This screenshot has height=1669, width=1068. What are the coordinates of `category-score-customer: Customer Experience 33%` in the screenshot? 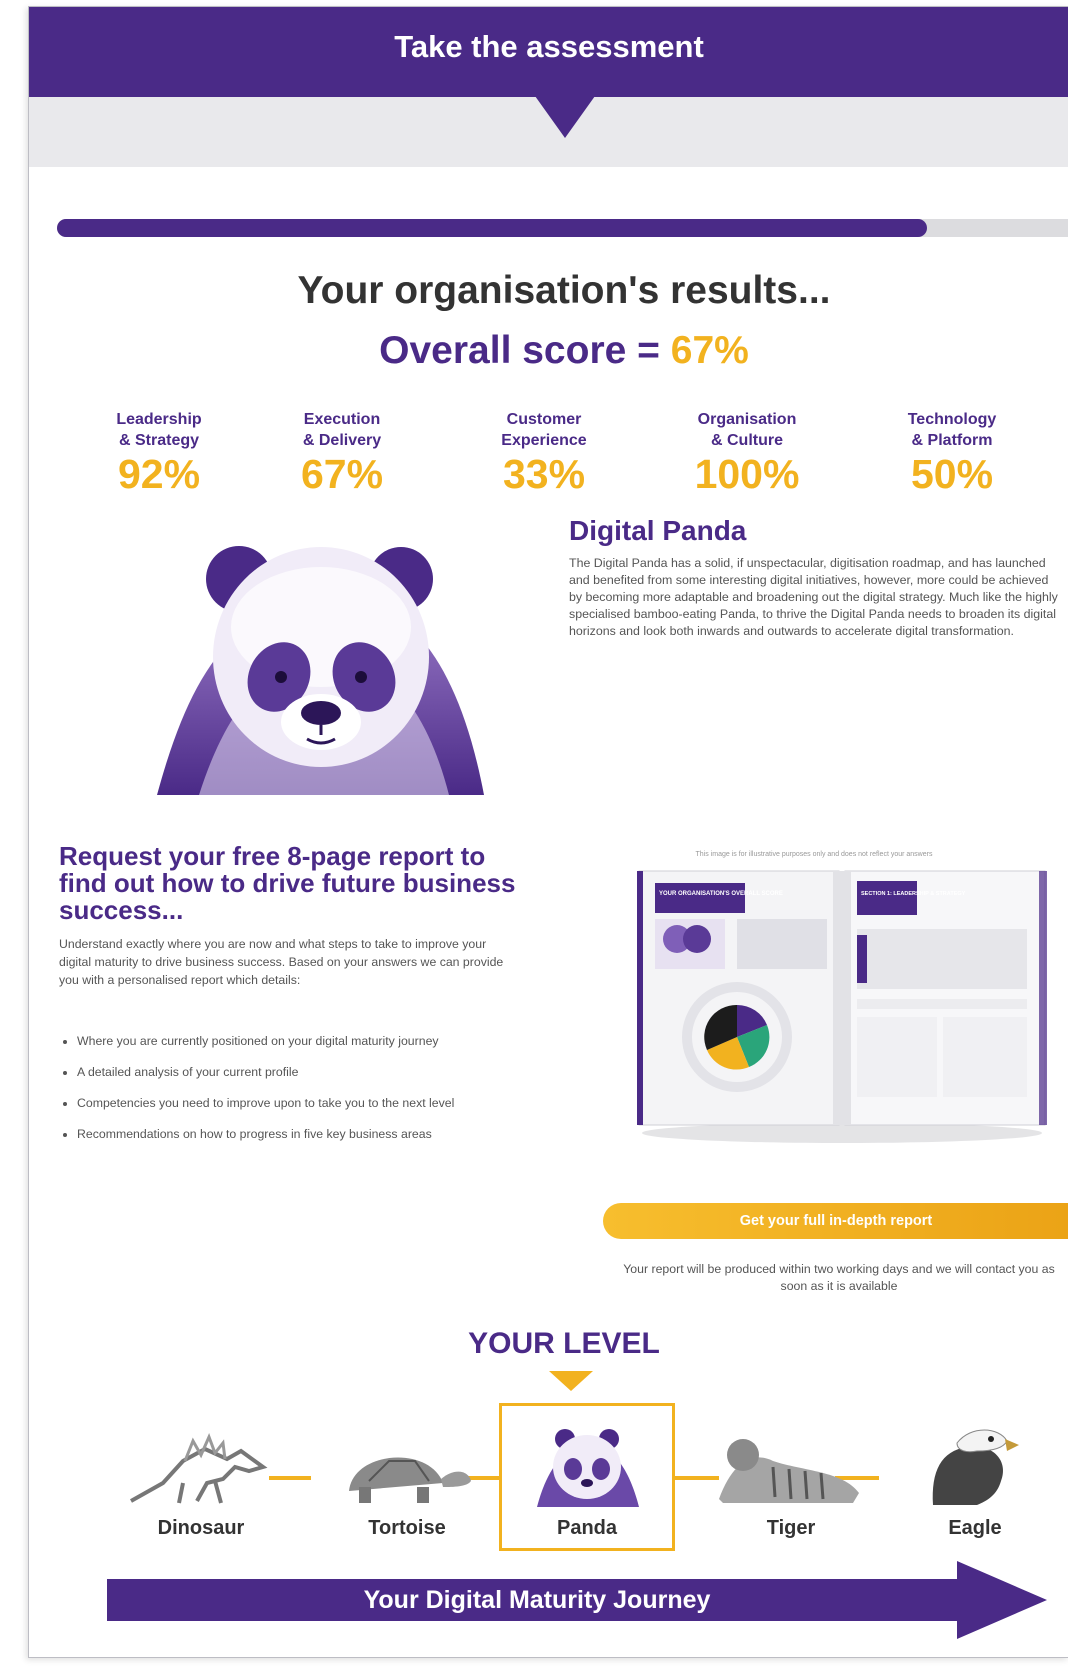 It's located at (544, 453).